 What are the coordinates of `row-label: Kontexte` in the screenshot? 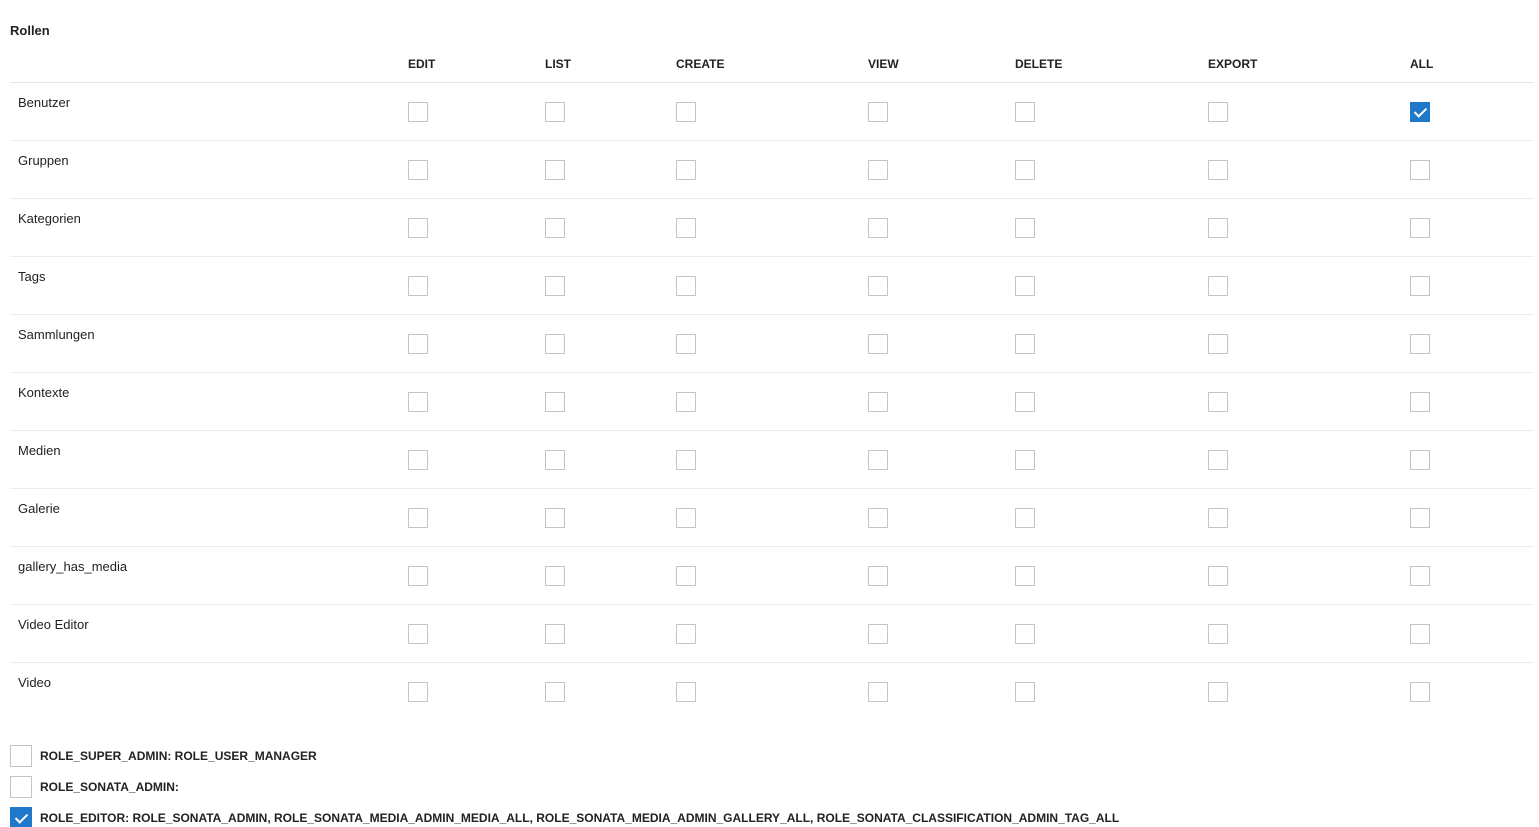 It's located at (44, 392).